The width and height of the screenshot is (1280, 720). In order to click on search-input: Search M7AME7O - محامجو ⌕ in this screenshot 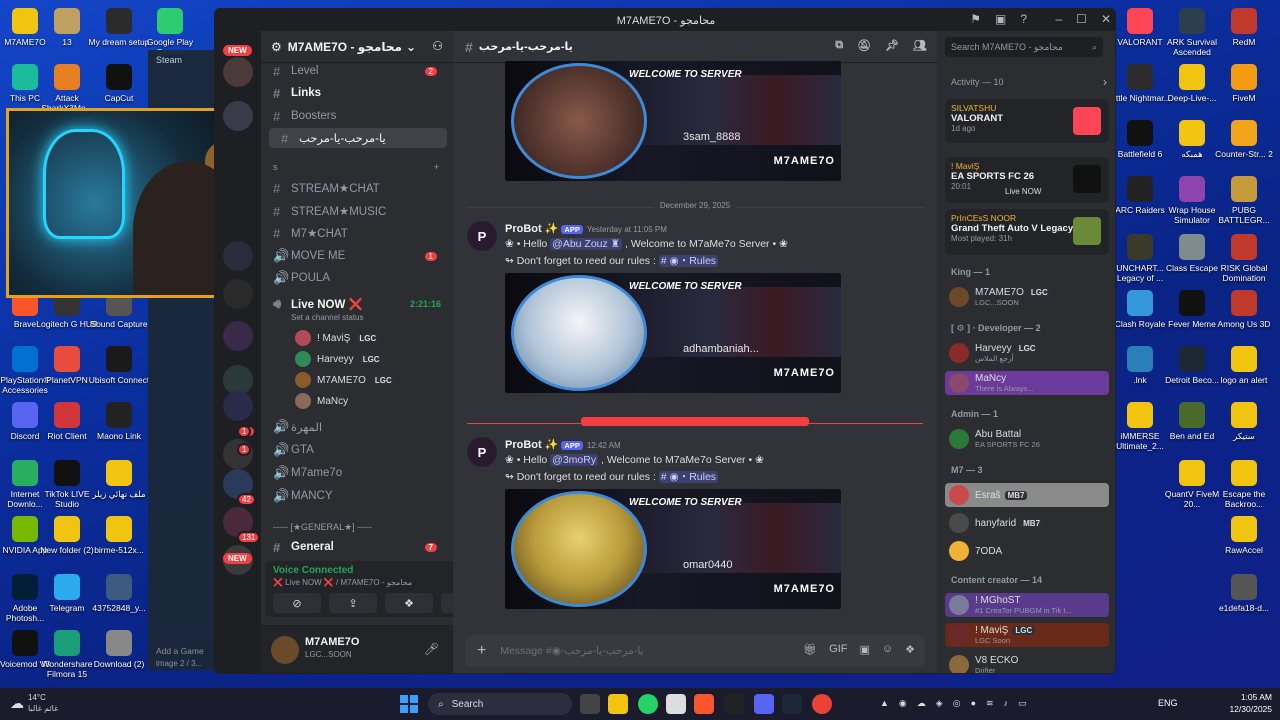, I will do `click(1024, 47)`.